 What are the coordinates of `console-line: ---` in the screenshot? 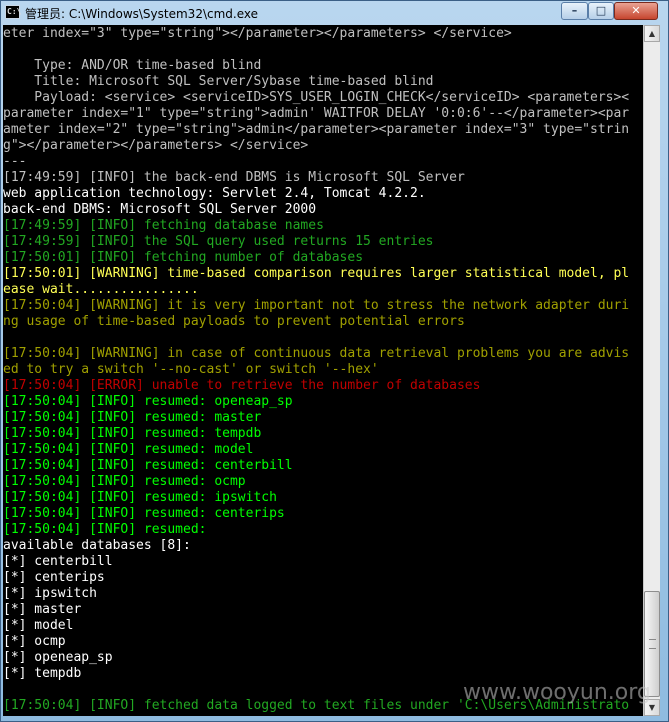 It's located at (15, 161).